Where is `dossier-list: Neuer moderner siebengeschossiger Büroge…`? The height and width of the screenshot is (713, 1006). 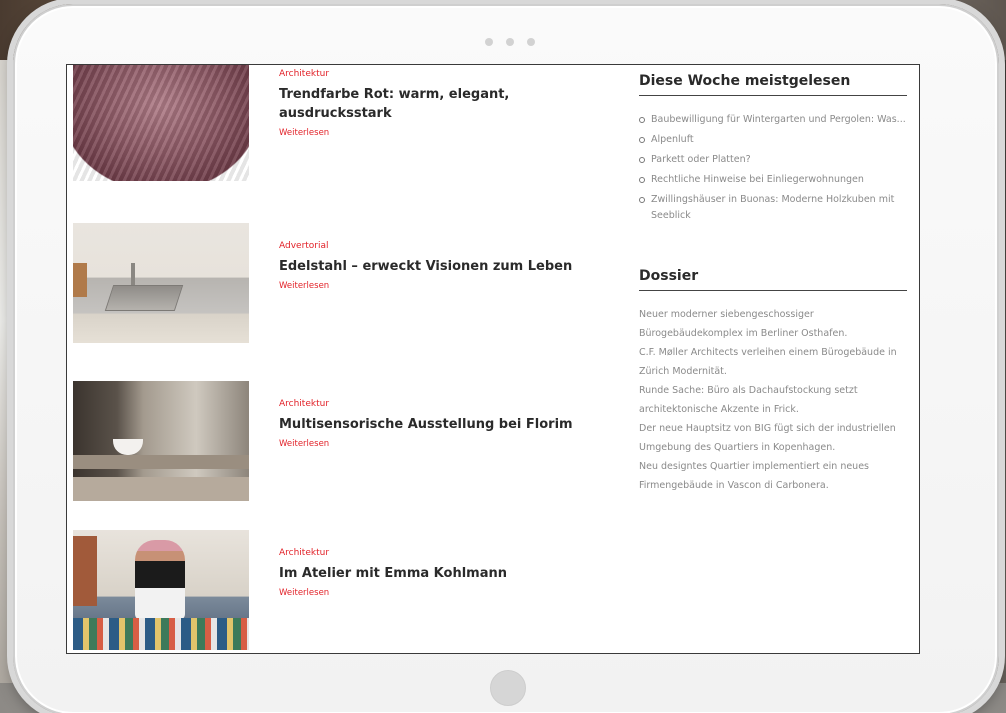
dossier-list: Neuer moderner siebengeschossiger Büroge… is located at coordinates (773, 400).